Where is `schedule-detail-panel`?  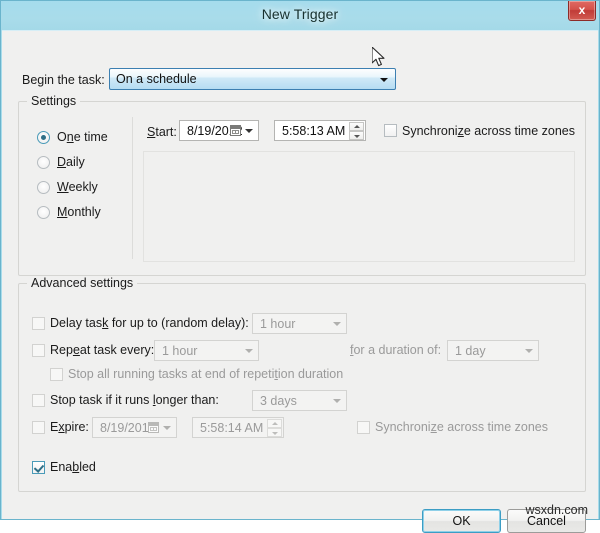 schedule-detail-panel is located at coordinates (359, 206).